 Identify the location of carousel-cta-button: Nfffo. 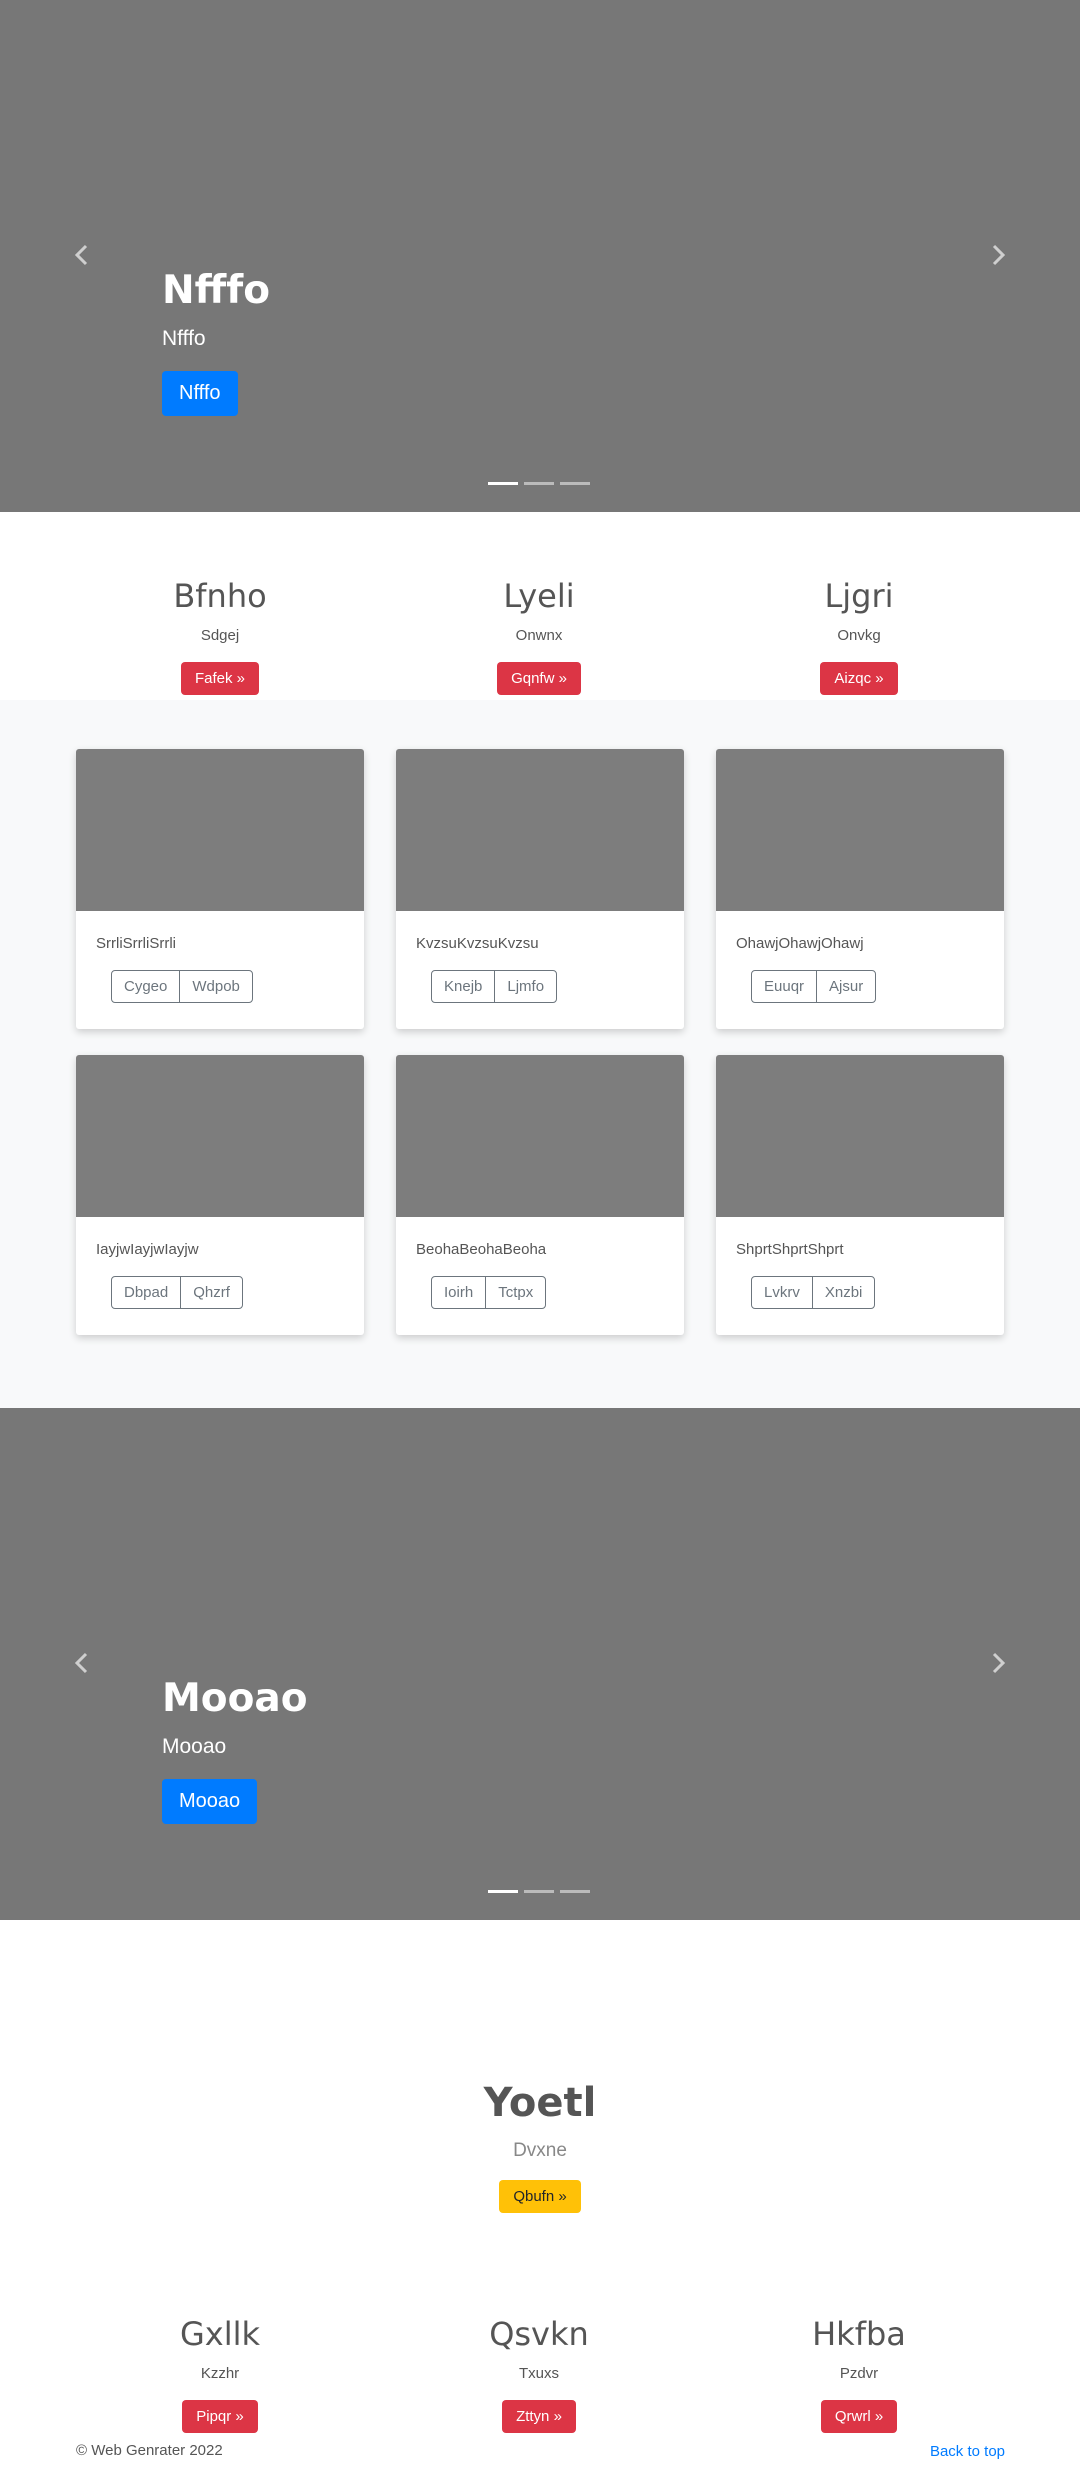
(200, 393).